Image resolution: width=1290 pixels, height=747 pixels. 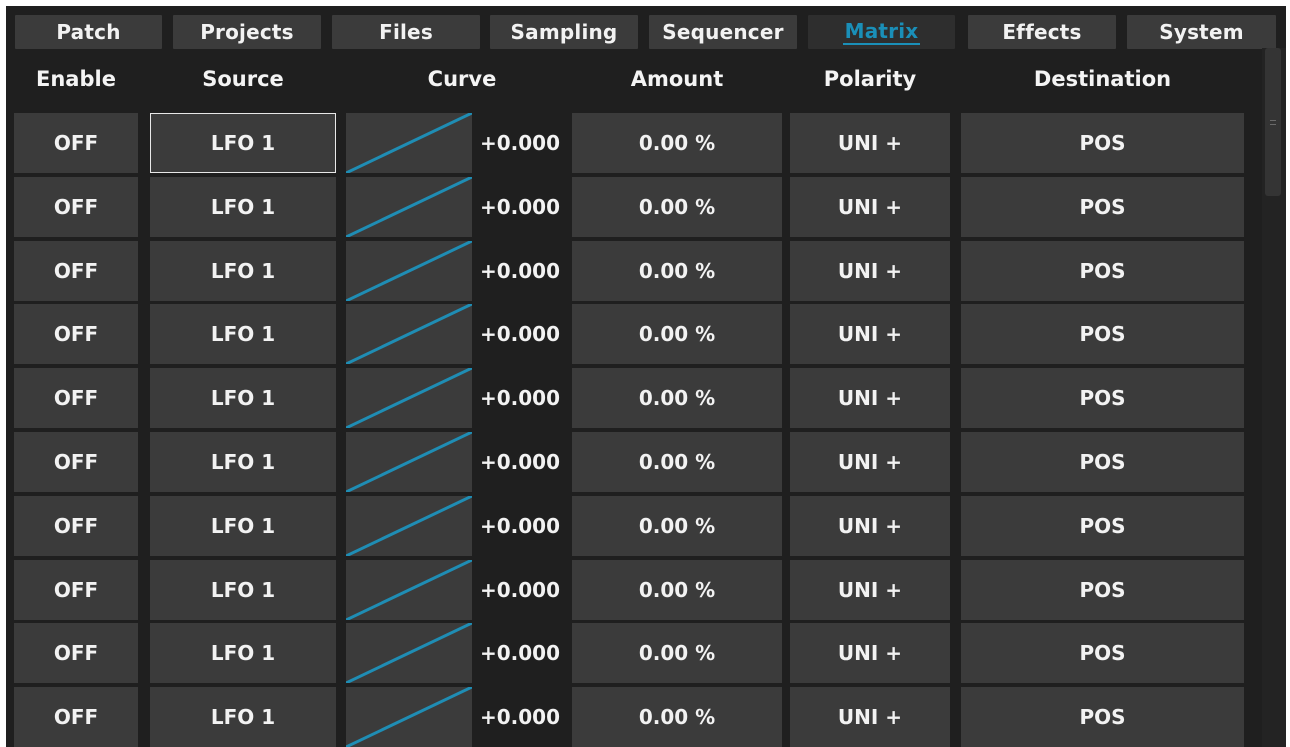 I want to click on tab-label: Patch, so click(x=88, y=32).